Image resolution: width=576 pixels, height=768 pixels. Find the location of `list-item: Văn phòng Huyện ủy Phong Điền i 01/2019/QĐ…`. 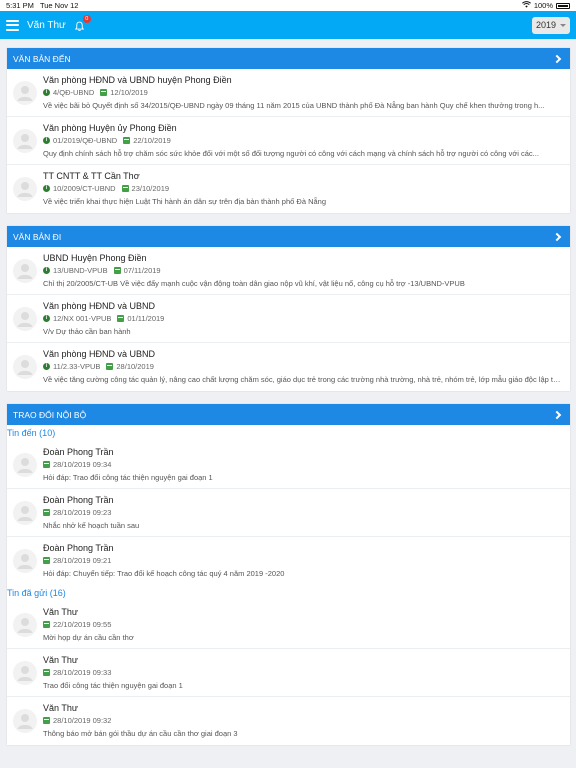

list-item: Văn phòng Huyện ủy Phong Điền i 01/2019/QĐ… is located at coordinates (288, 141).